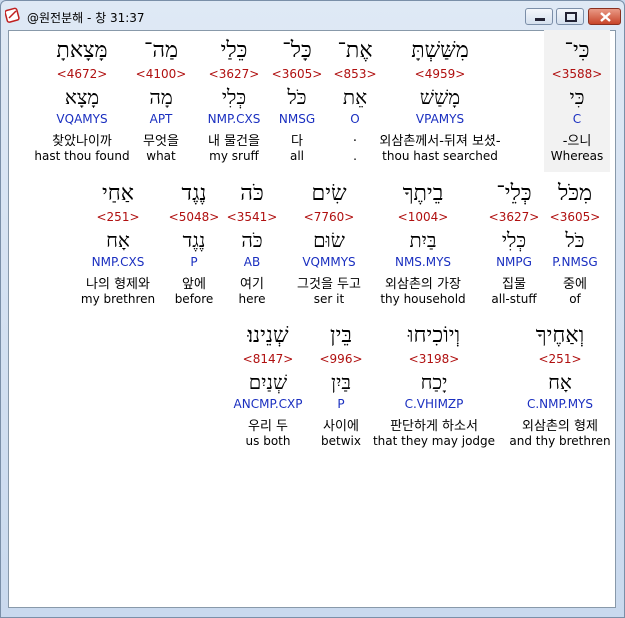 The height and width of the screenshot is (618, 625). Describe the element at coordinates (434, 426) in the screenshot. I see `korean-gloss: 판단하게 하소서` at that location.